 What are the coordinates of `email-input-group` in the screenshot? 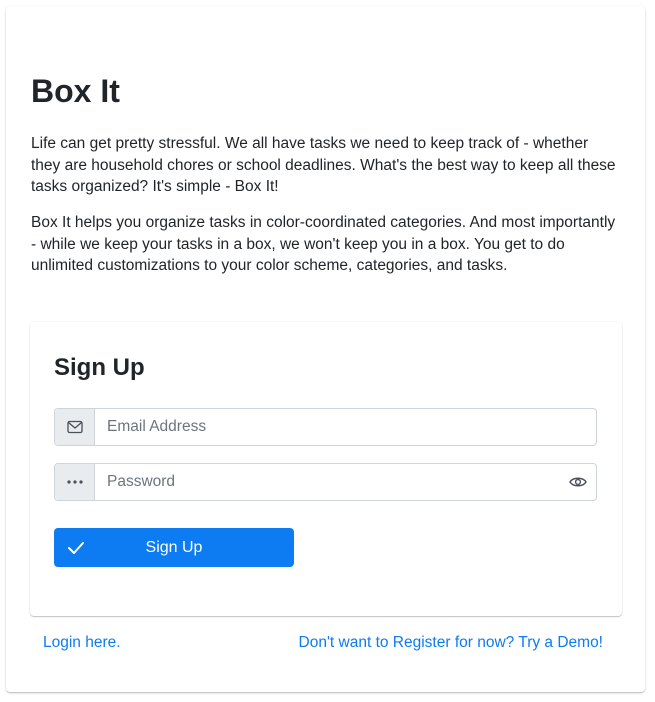 It's located at (325, 427).